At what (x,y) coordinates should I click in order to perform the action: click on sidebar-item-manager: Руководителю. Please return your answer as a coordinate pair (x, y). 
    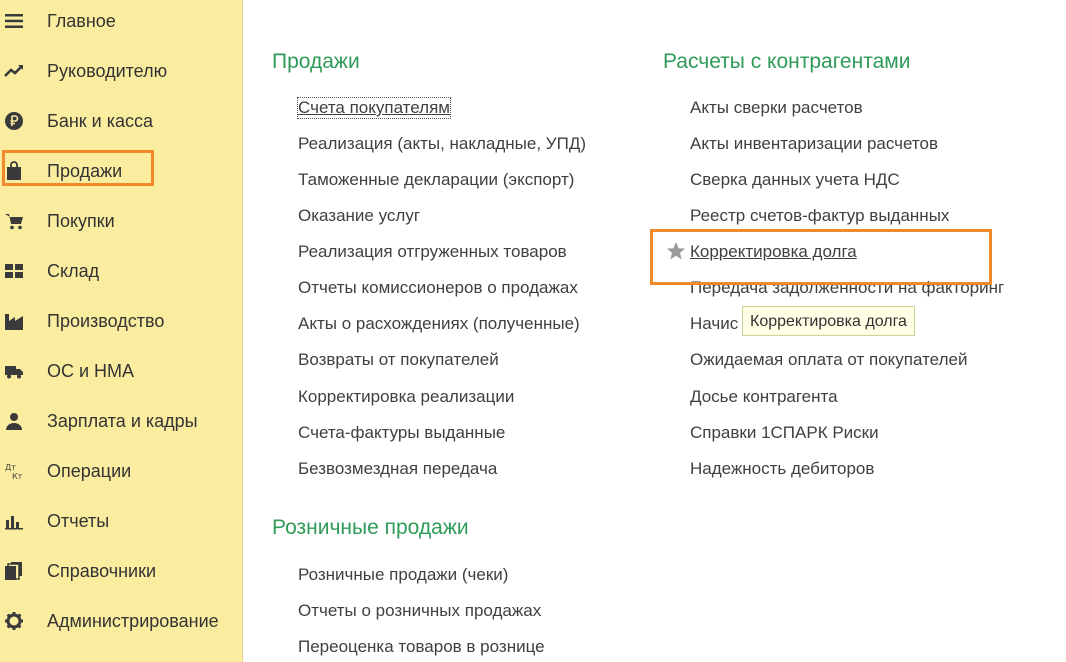
    Looking at the image, I should click on (121, 71).